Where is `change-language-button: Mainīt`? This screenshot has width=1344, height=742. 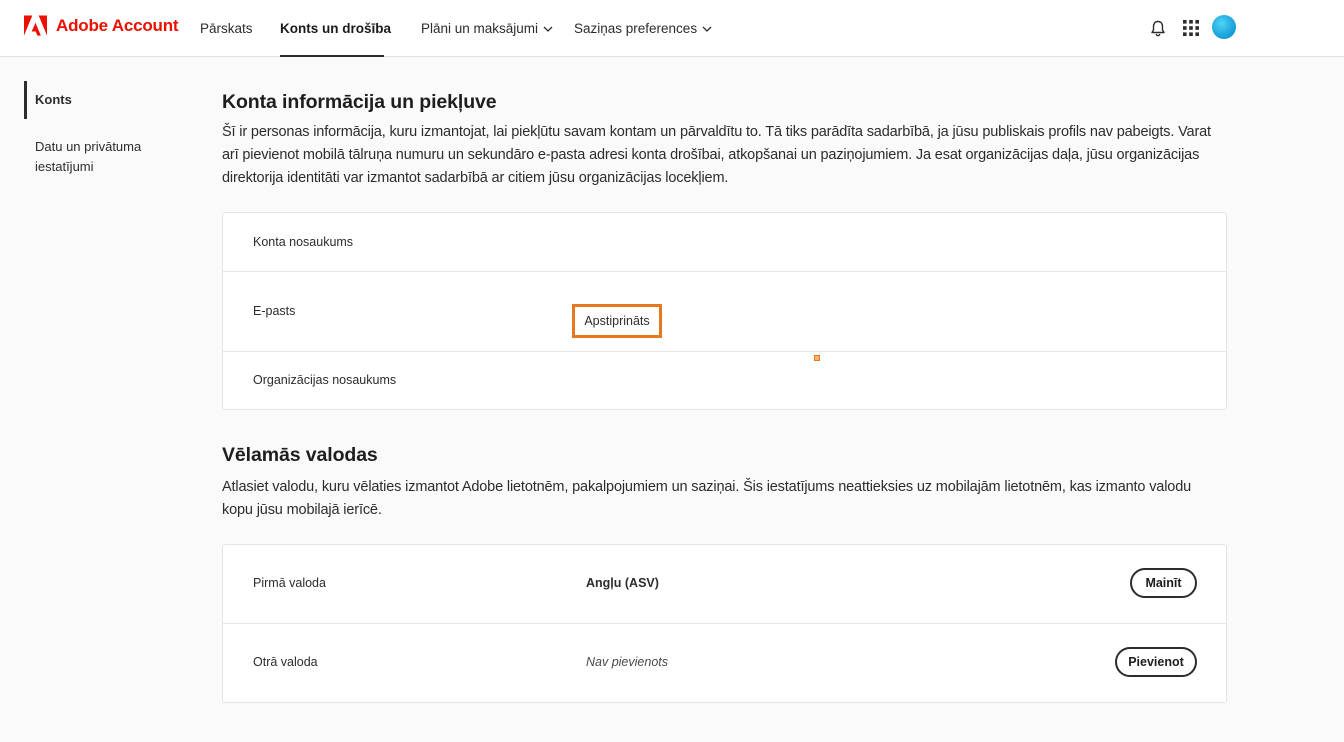
change-language-button: Mainīt is located at coordinates (1163, 583).